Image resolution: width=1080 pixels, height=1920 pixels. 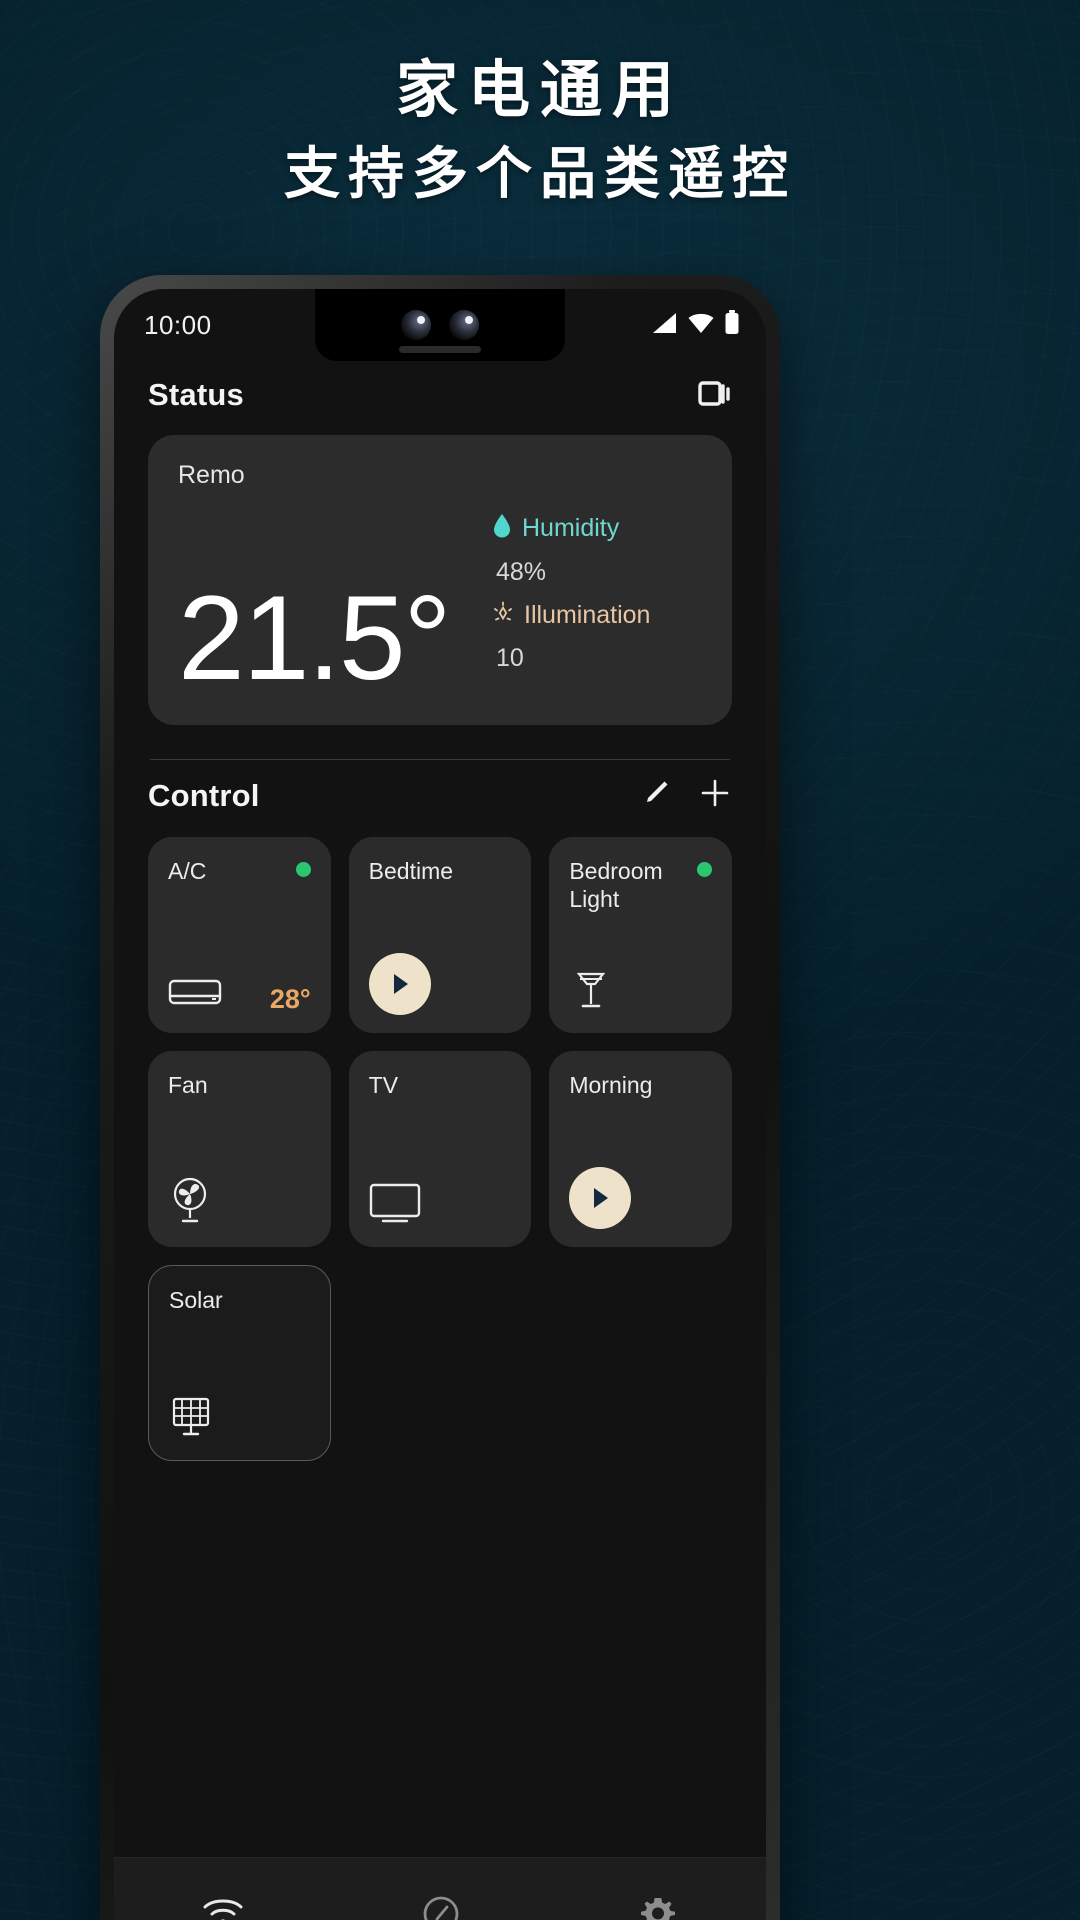 What do you see at coordinates (540, 174) in the screenshot?
I see `promo-headline-line2: 支持多个品类遥控` at bounding box center [540, 174].